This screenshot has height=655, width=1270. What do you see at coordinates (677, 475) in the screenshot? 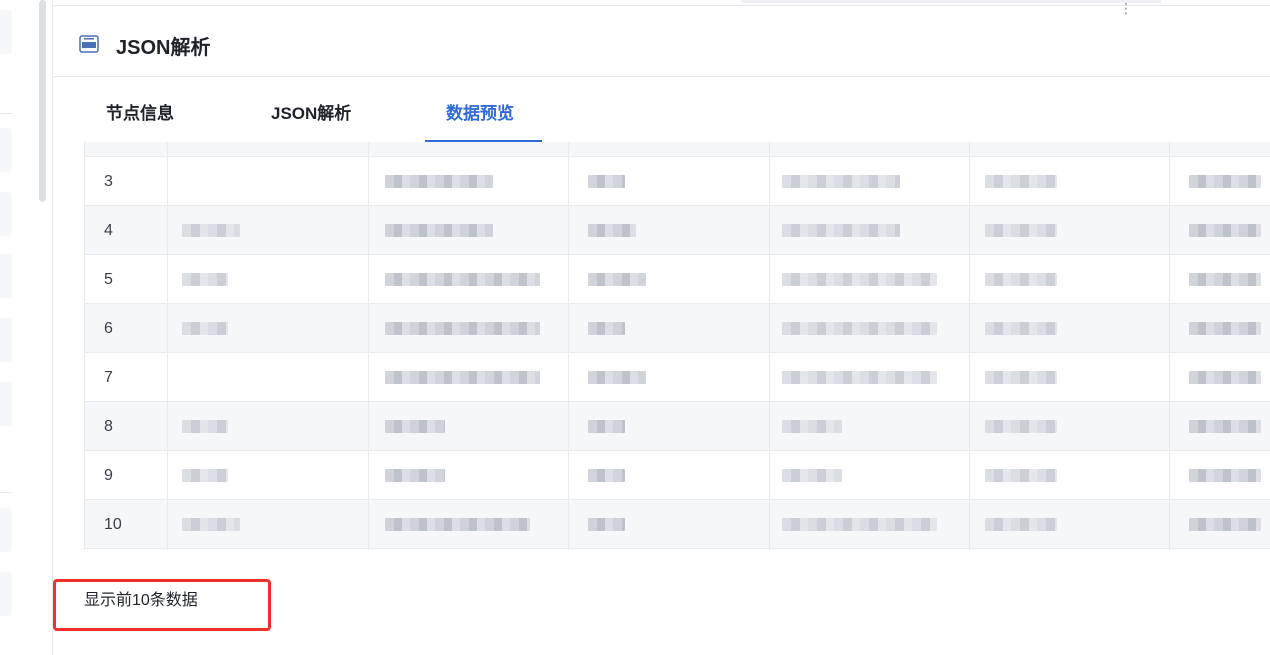
I see `table-row: 9` at bounding box center [677, 475].